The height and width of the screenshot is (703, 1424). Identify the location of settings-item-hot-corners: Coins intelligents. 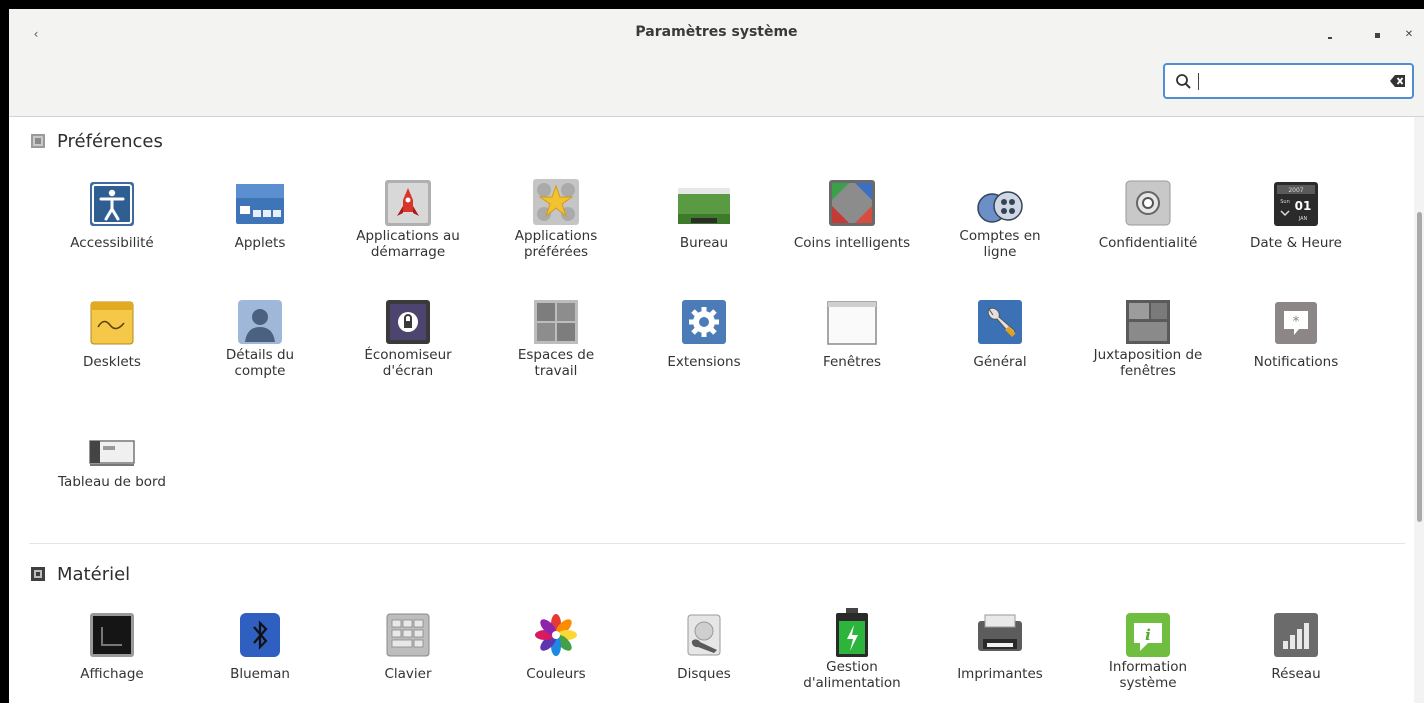
(852, 212).